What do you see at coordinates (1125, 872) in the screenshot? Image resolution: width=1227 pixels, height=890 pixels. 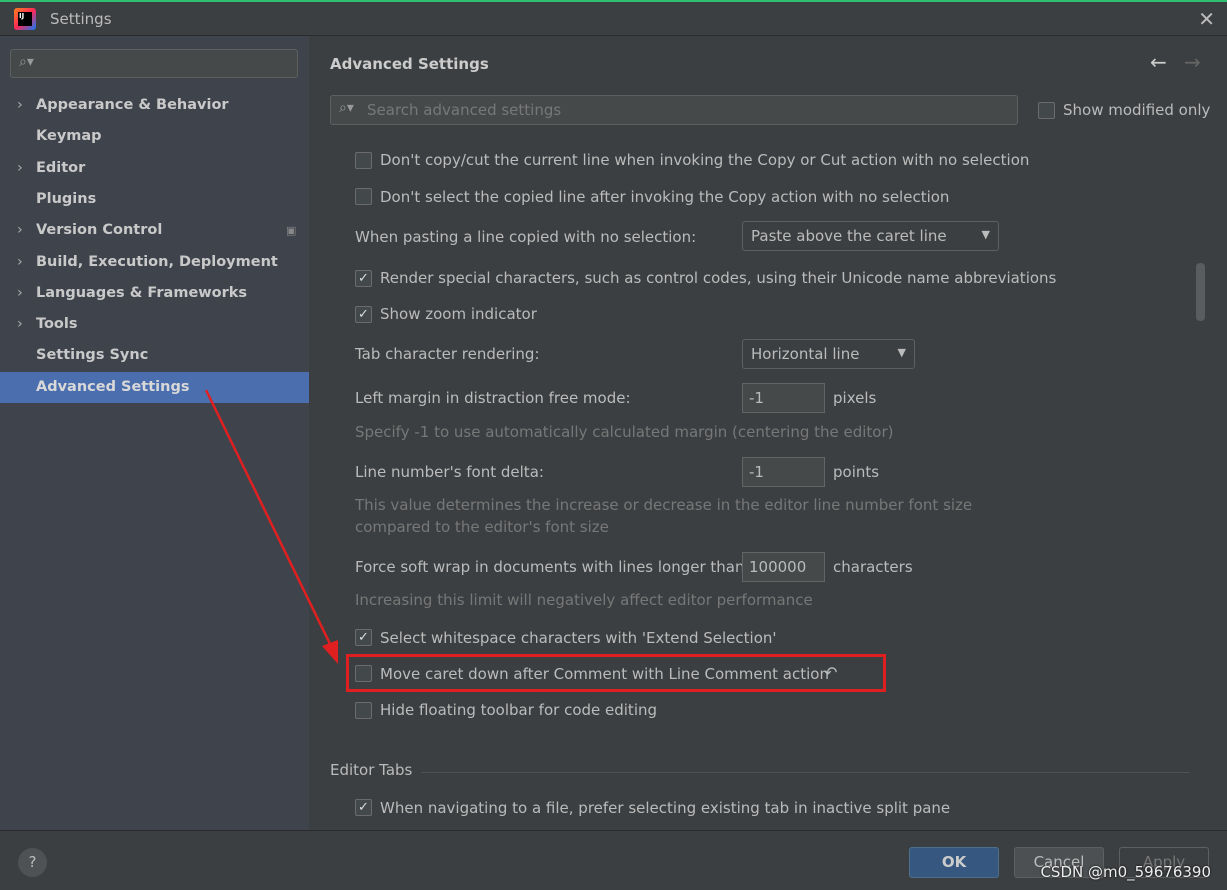 I see `watermark: CSDN @m0_59676390` at bounding box center [1125, 872].